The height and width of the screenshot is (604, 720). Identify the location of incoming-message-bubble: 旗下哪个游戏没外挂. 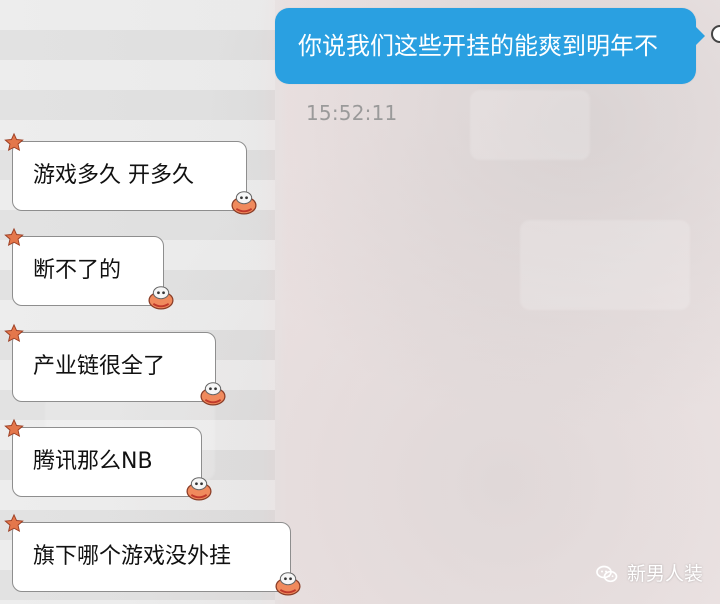
(152, 554).